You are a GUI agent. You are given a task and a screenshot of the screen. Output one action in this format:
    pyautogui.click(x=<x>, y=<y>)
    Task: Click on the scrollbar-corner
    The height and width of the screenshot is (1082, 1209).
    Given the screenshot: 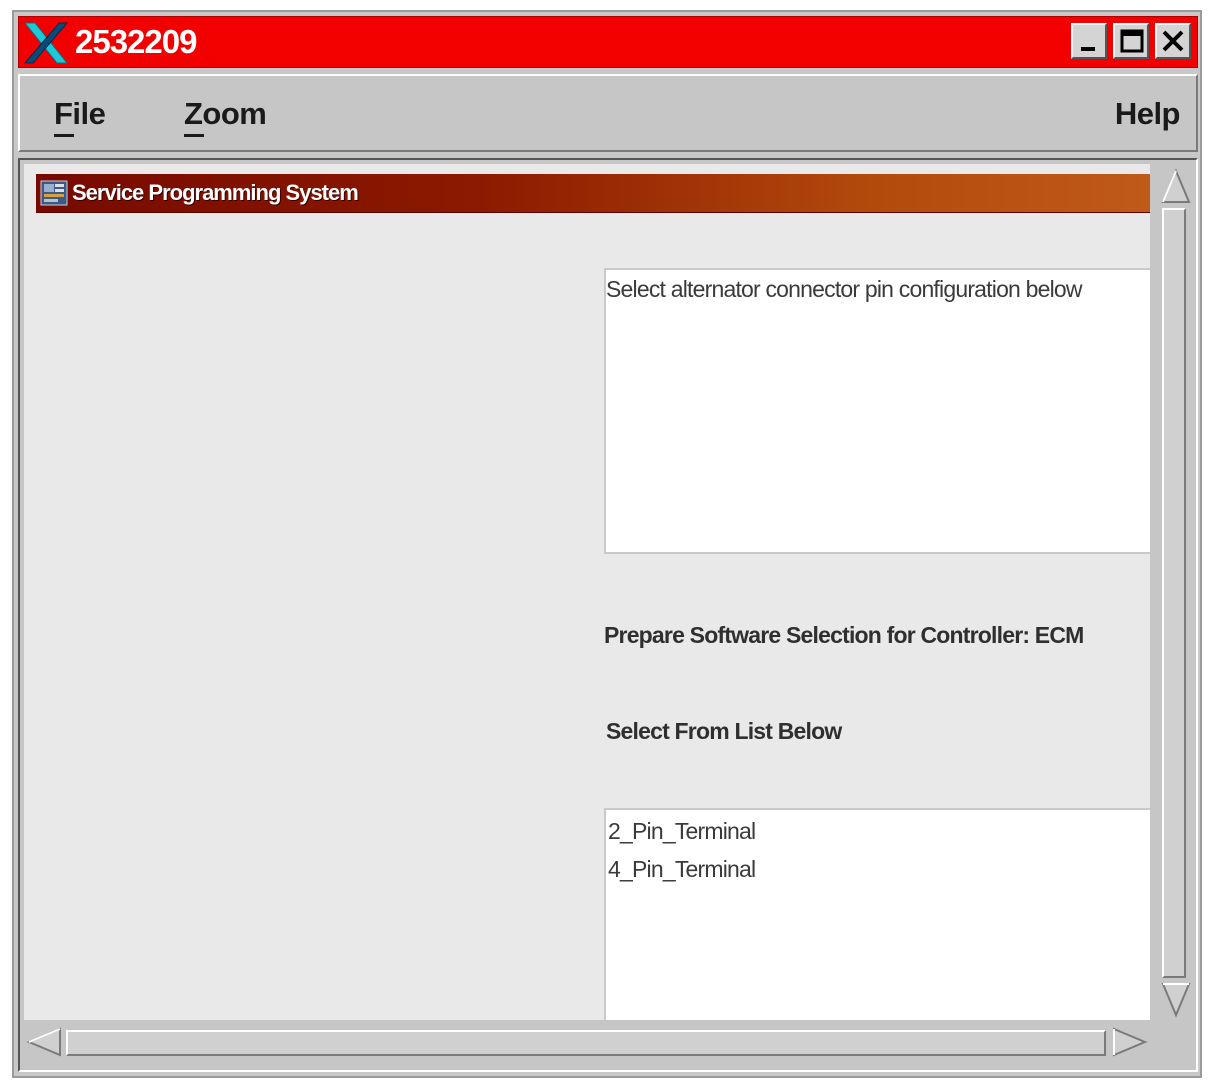 What is the action you would take?
    pyautogui.click(x=1176, y=1041)
    